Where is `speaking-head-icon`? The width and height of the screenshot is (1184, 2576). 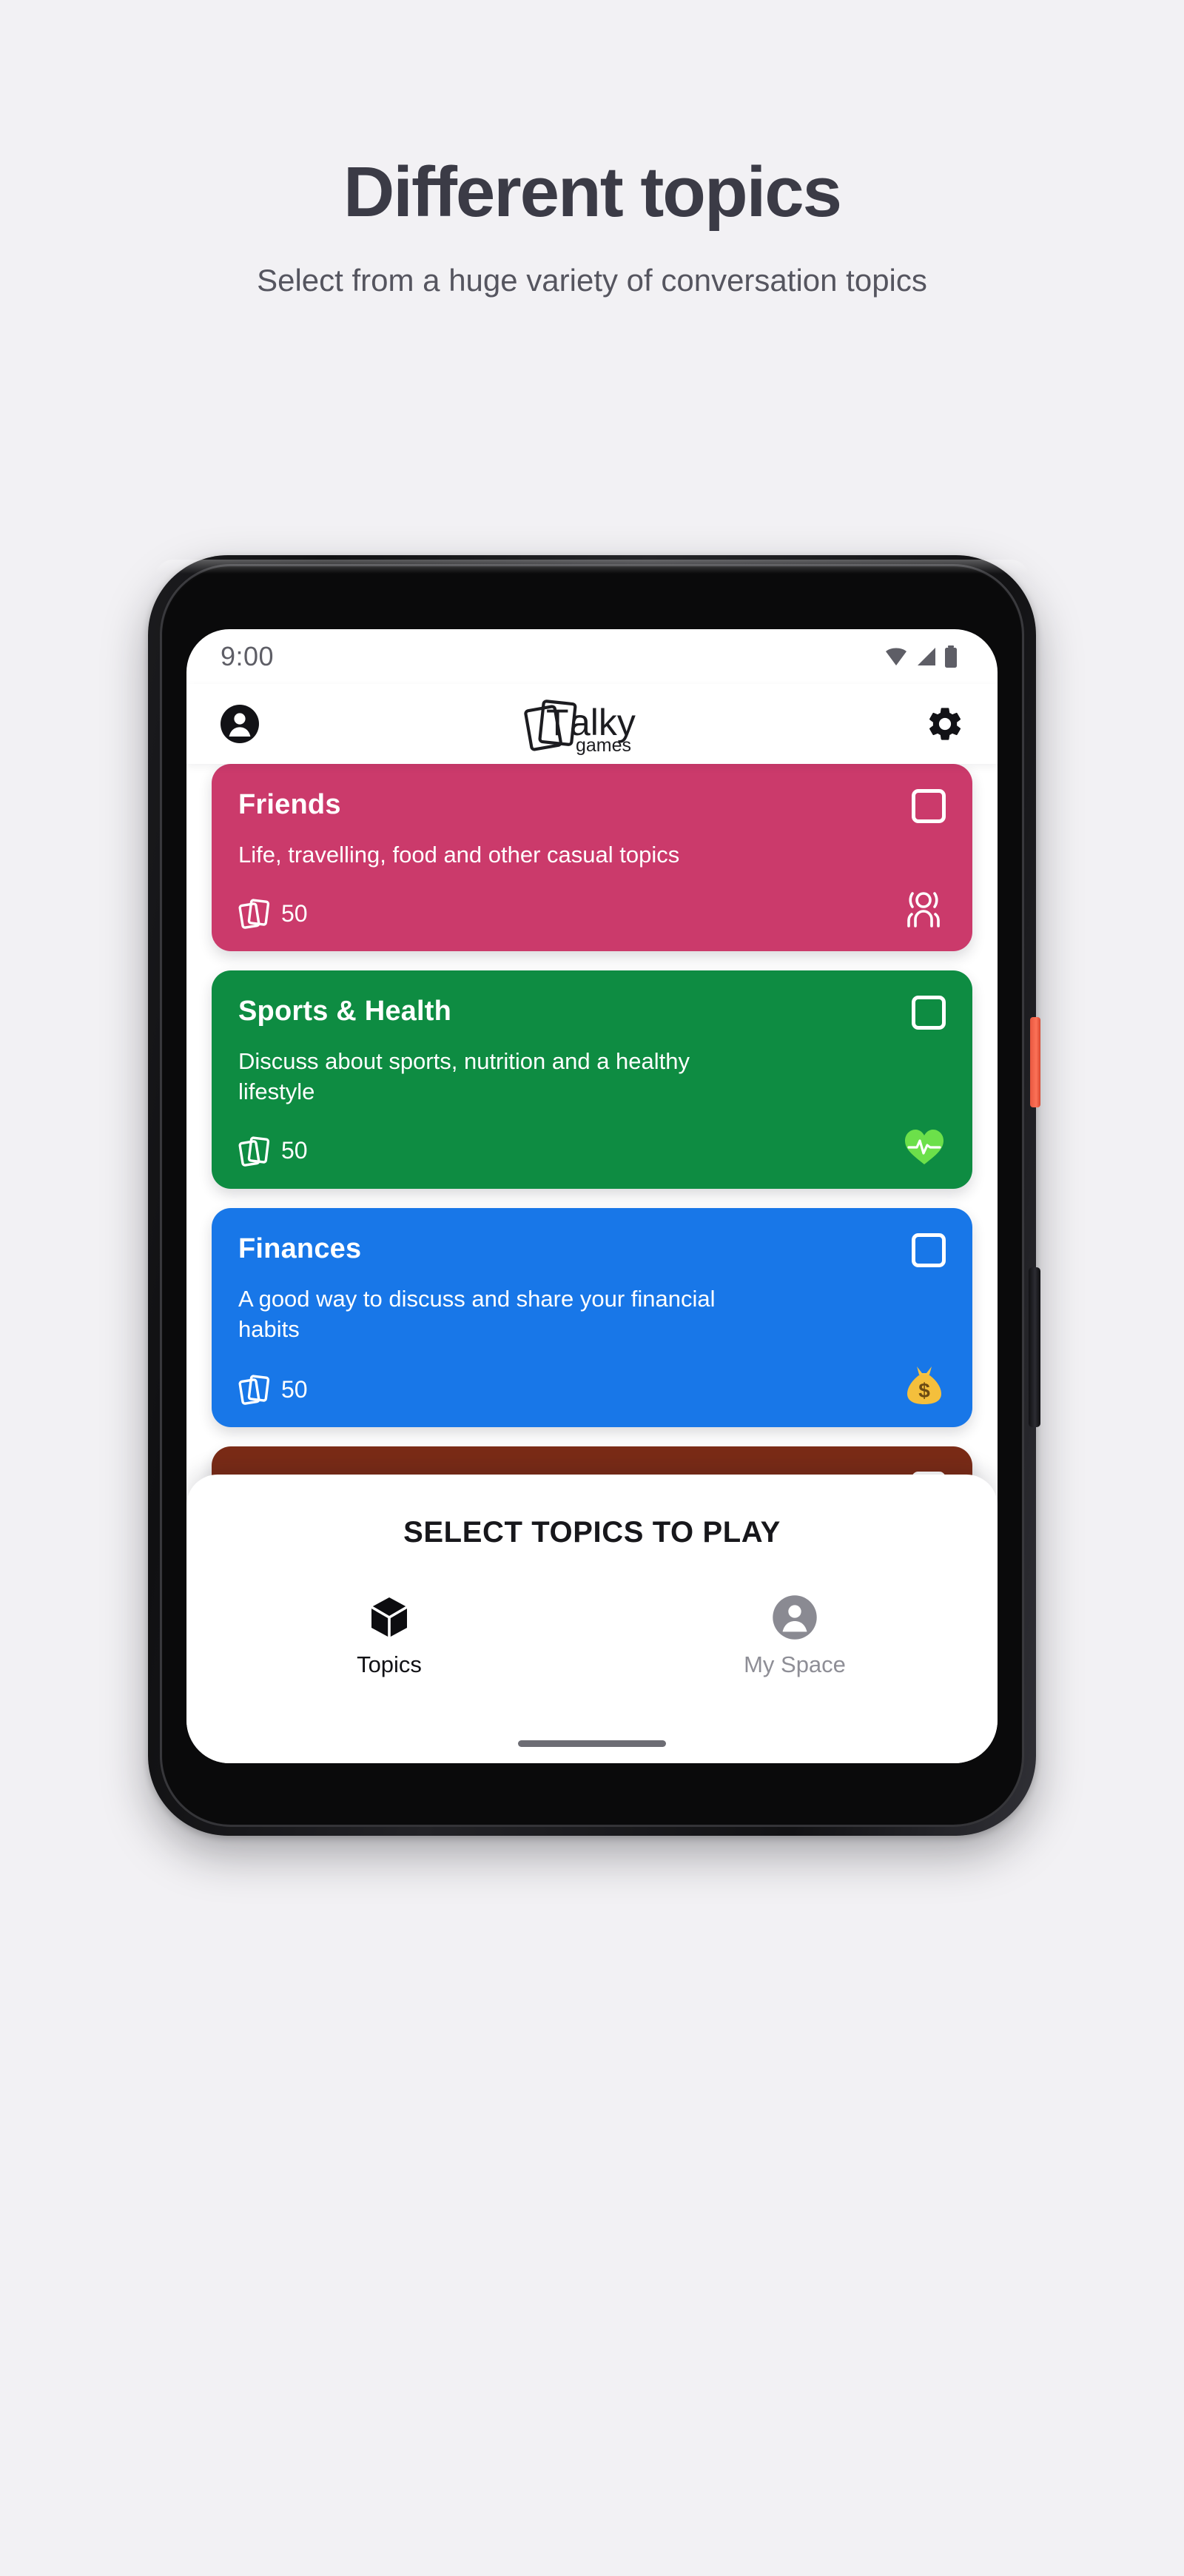
speaking-head-icon is located at coordinates (923, 910).